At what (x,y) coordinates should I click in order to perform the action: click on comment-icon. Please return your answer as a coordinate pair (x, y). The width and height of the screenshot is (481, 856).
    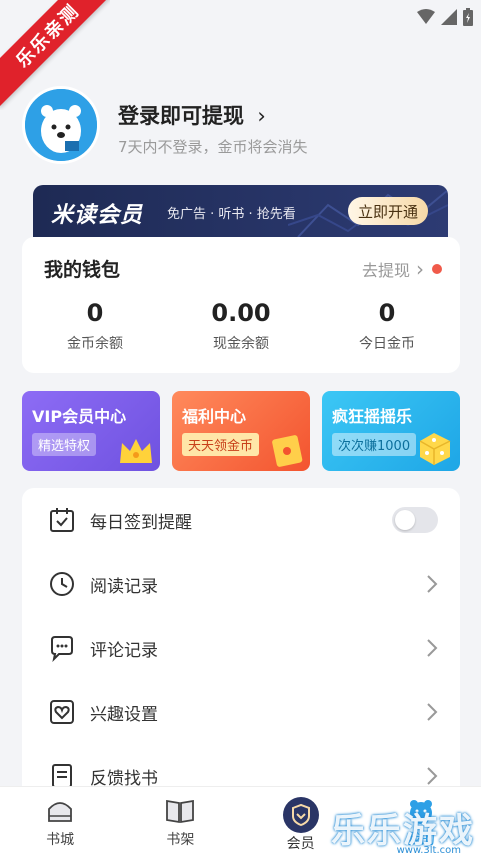
    Looking at the image, I should click on (62, 649).